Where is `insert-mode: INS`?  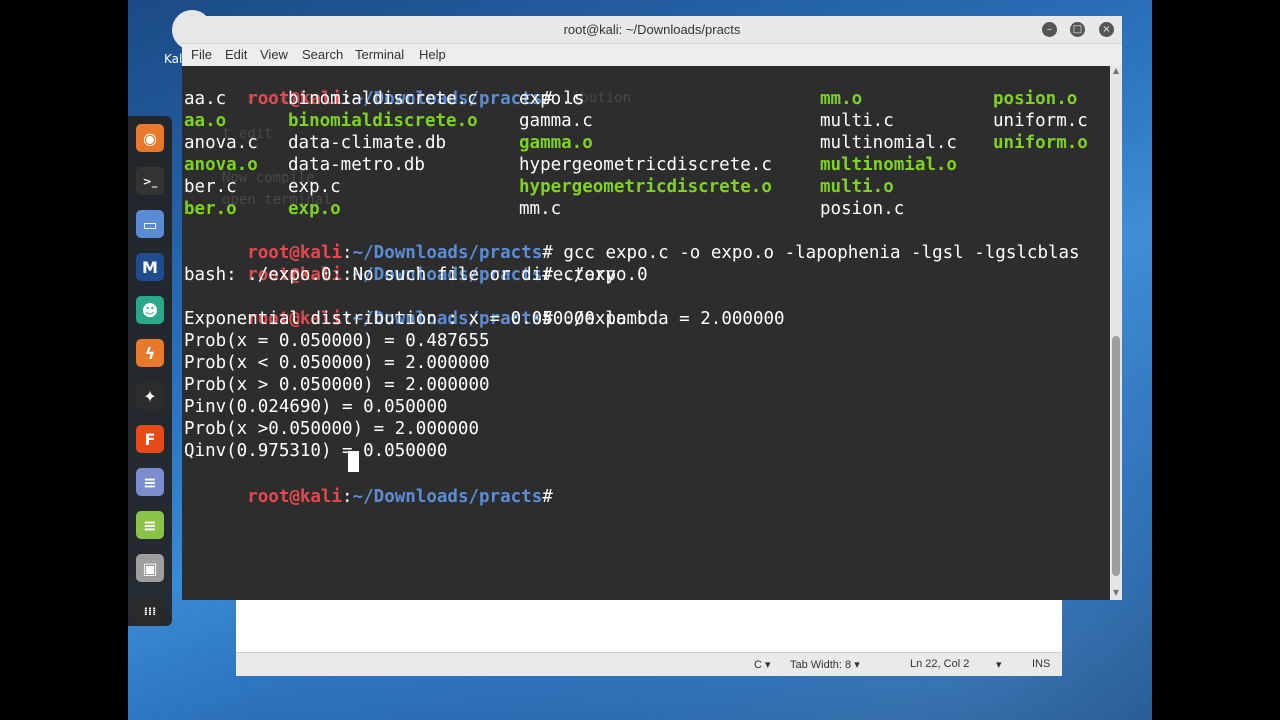 insert-mode: INS is located at coordinates (1041, 664).